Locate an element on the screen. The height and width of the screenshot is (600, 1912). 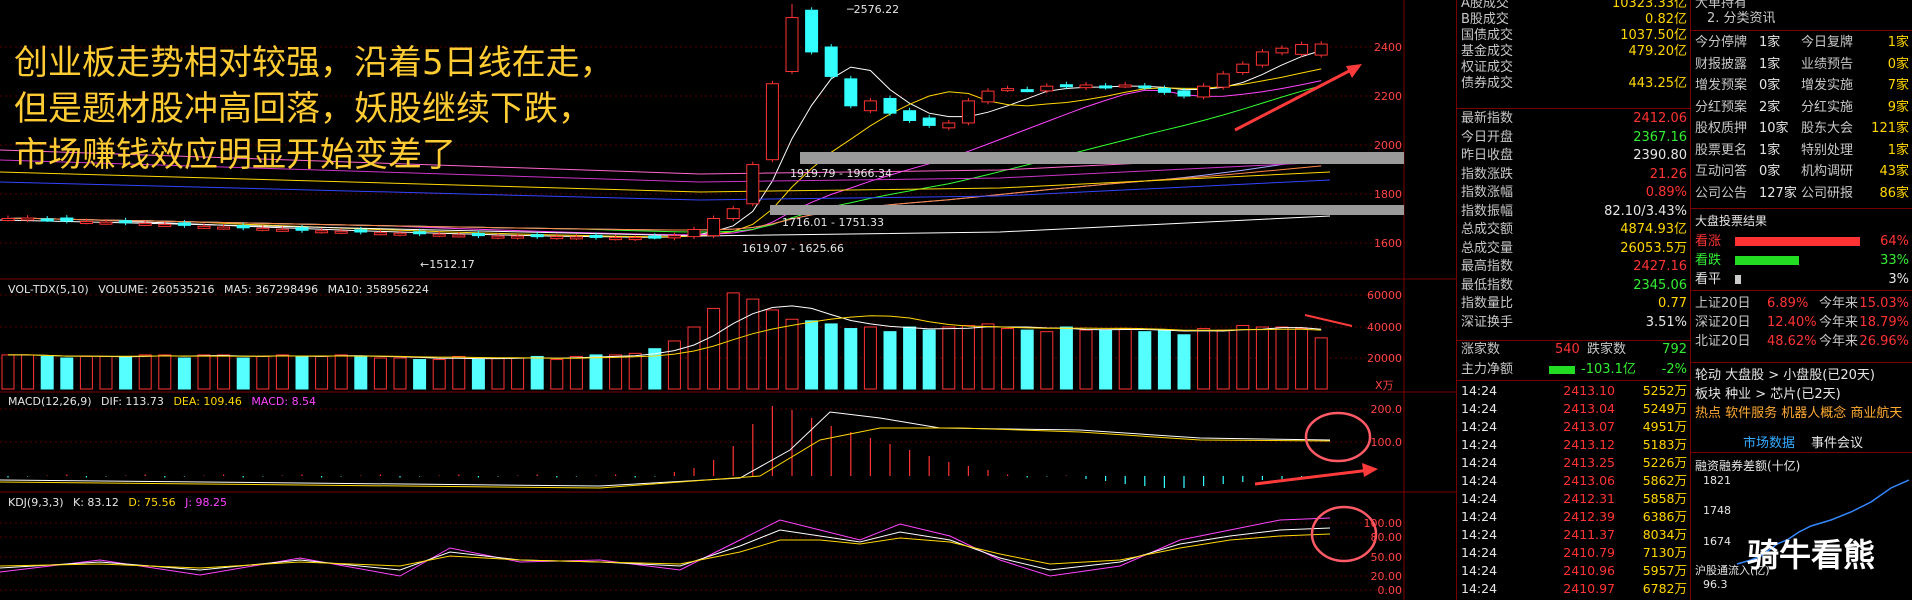
tab-events: 事件会议 is located at coordinates (1837, 441).